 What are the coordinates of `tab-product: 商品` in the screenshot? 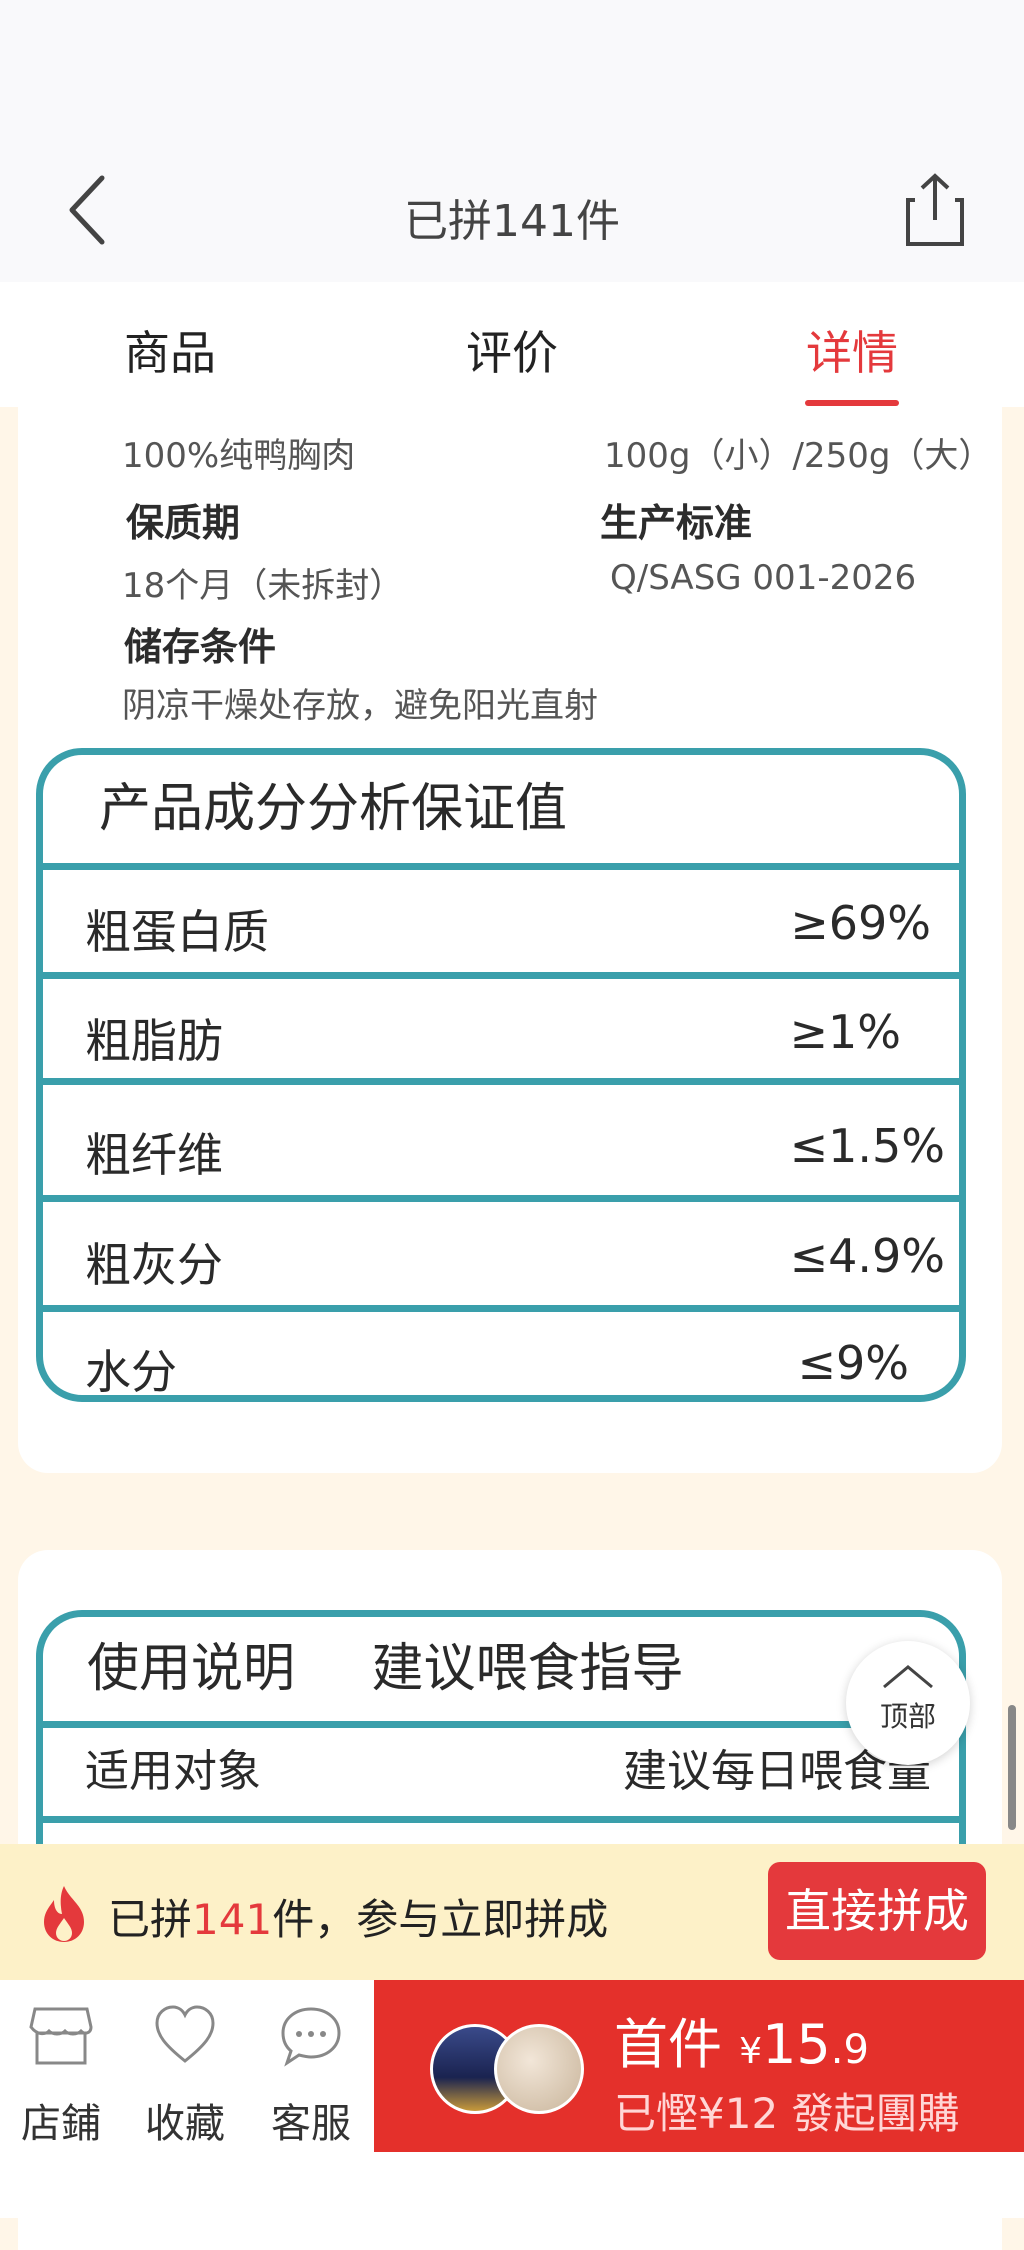 It's located at (170, 350).